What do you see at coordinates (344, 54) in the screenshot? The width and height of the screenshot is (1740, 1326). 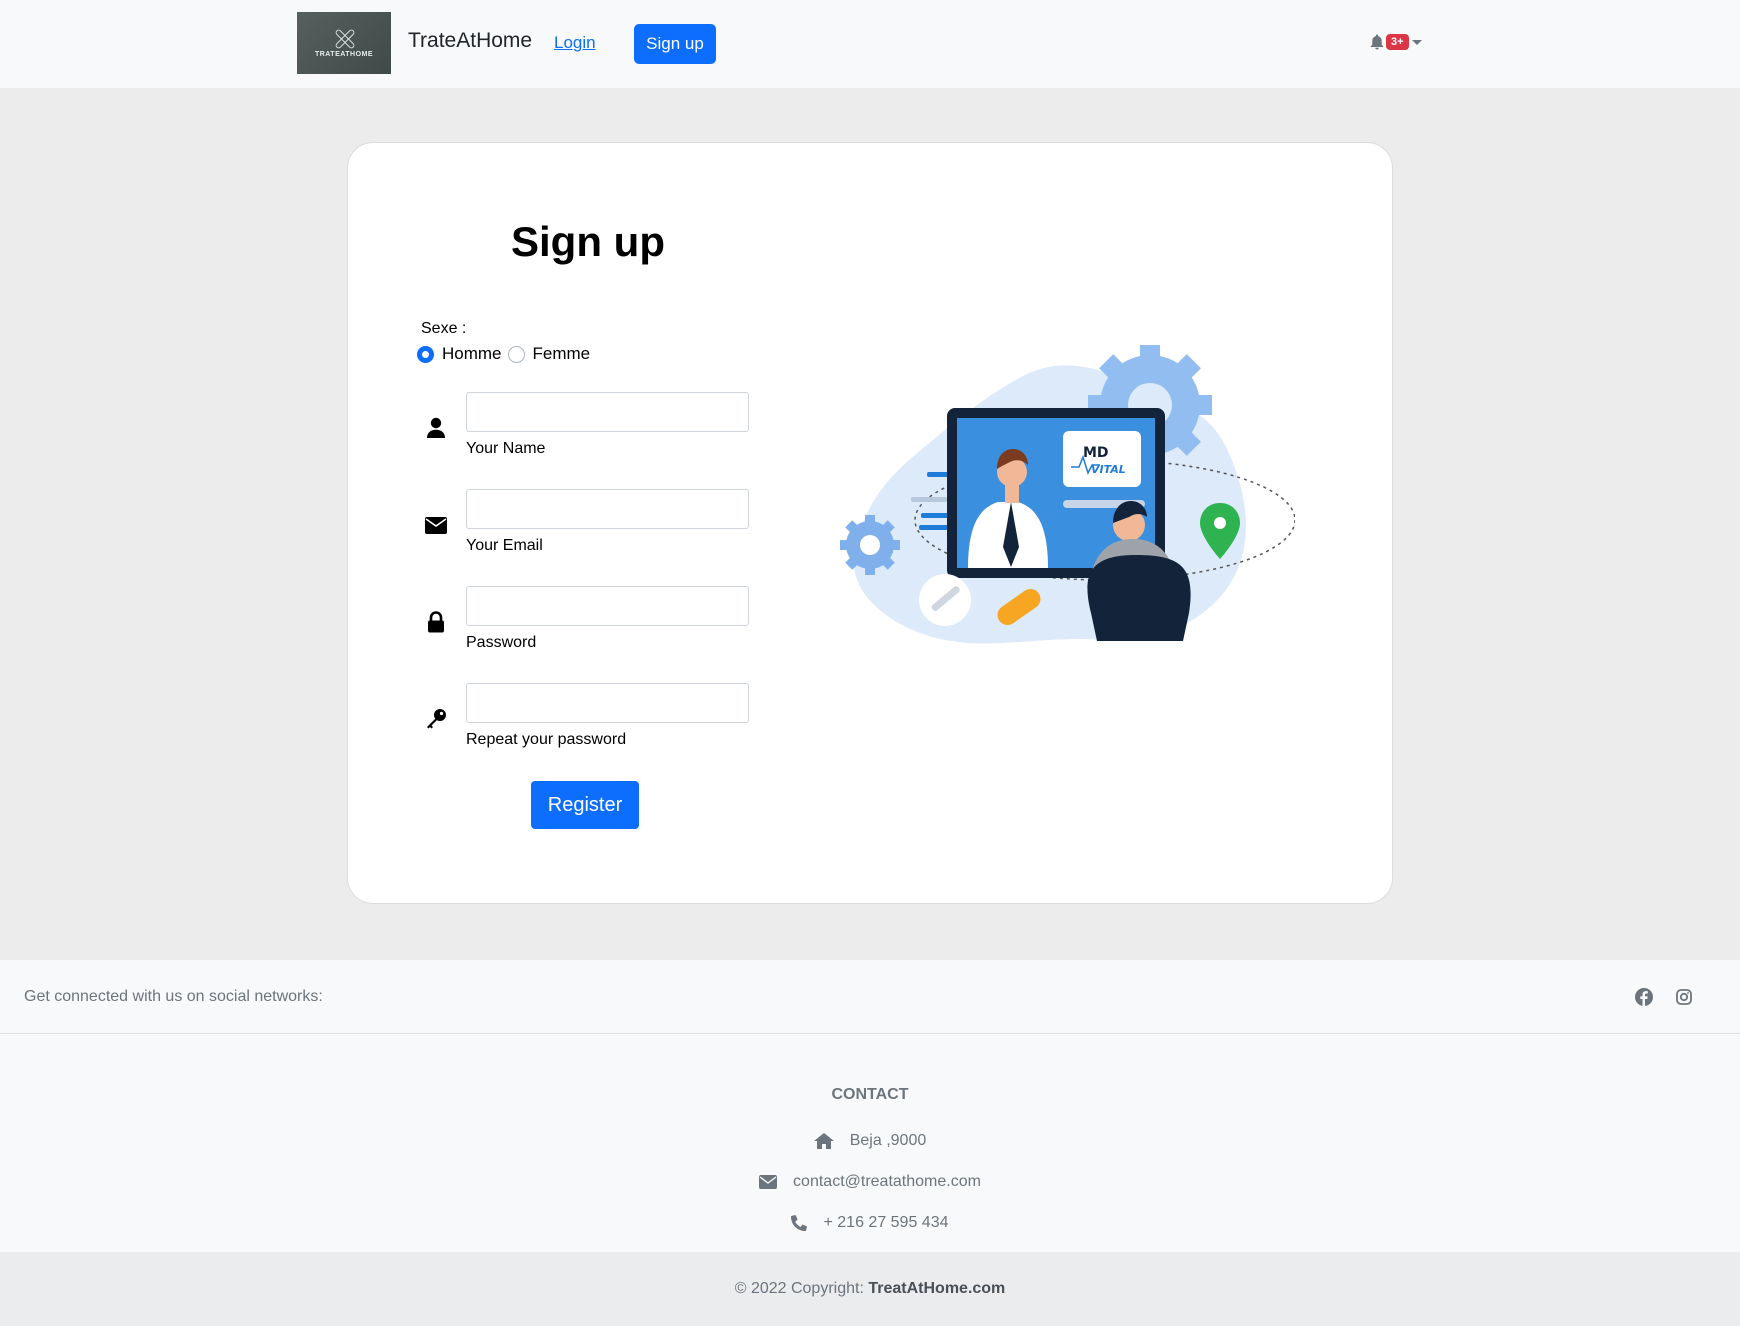 I see `logo-text: TRATEATHOME` at bounding box center [344, 54].